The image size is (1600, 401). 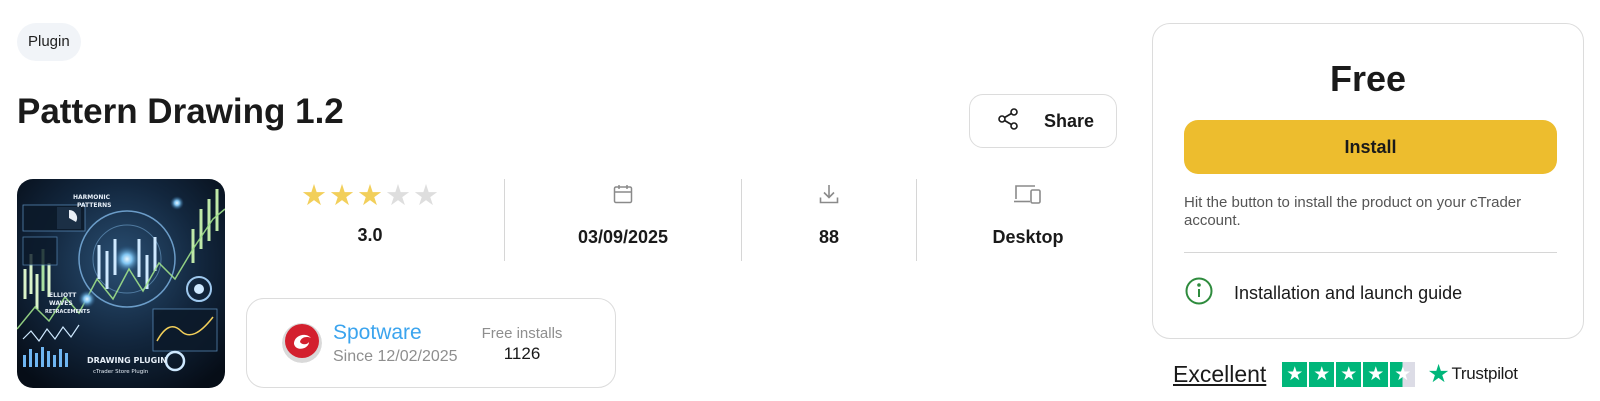 I want to click on platform-stat: Desktop, so click(x=1028, y=220).